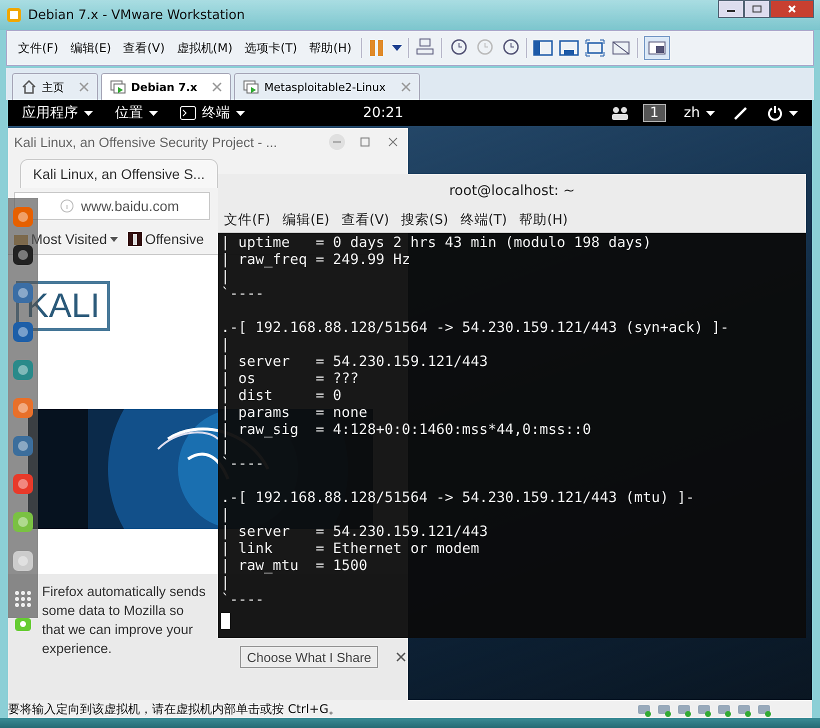 The width and height of the screenshot is (820, 728). I want to click on clock: 20:21, so click(383, 113).